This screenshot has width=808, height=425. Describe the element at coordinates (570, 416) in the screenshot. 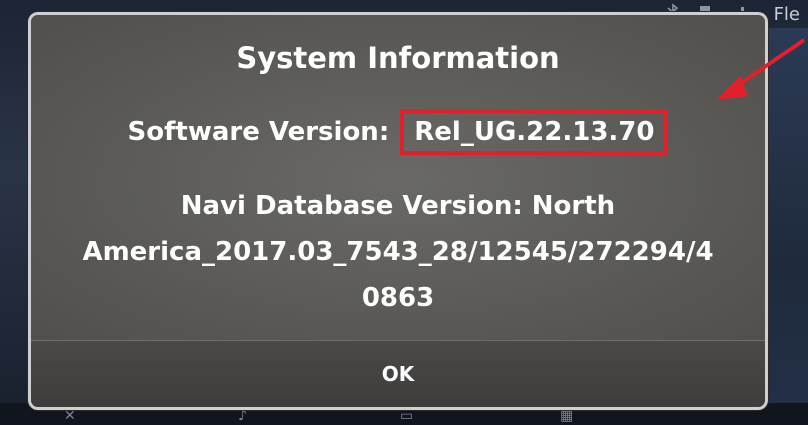

I see `nav-icon-apps: ▦` at that location.